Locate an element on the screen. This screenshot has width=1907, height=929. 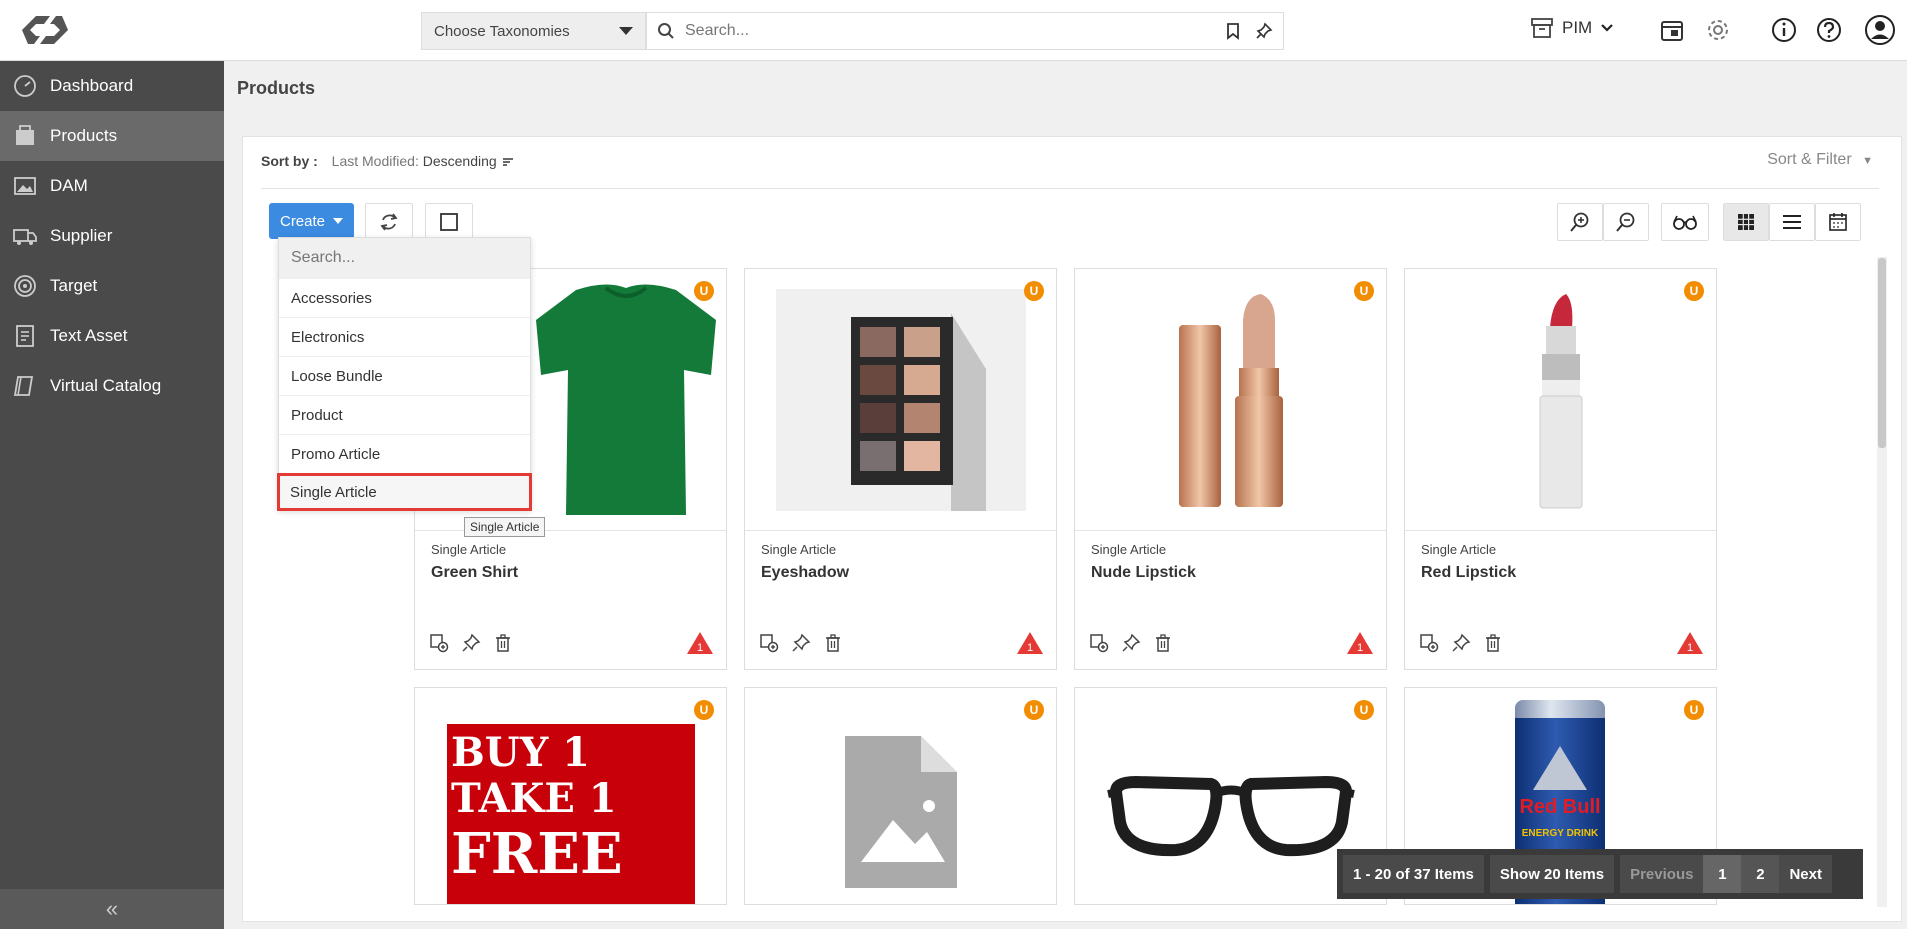
zoom-in-button is located at coordinates (1580, 222).